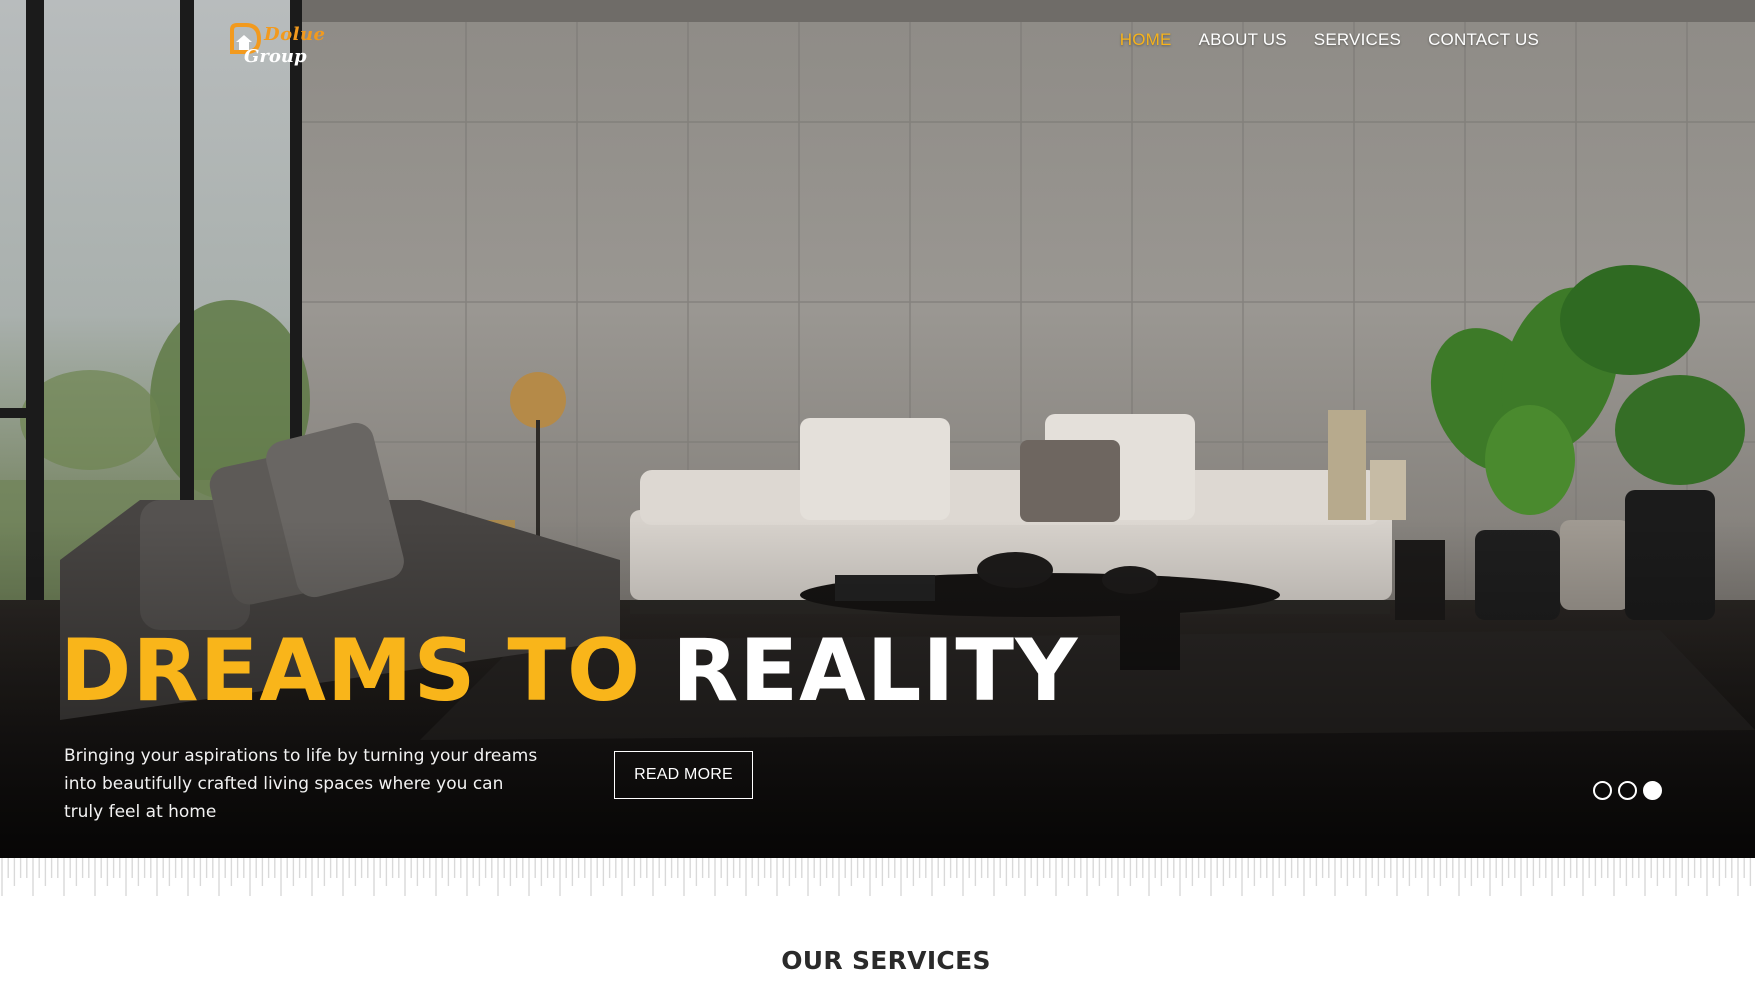 This screenshot has height=1006, width=1755. I want to click on logo-text-primary: Dolue, so click(295, 34).